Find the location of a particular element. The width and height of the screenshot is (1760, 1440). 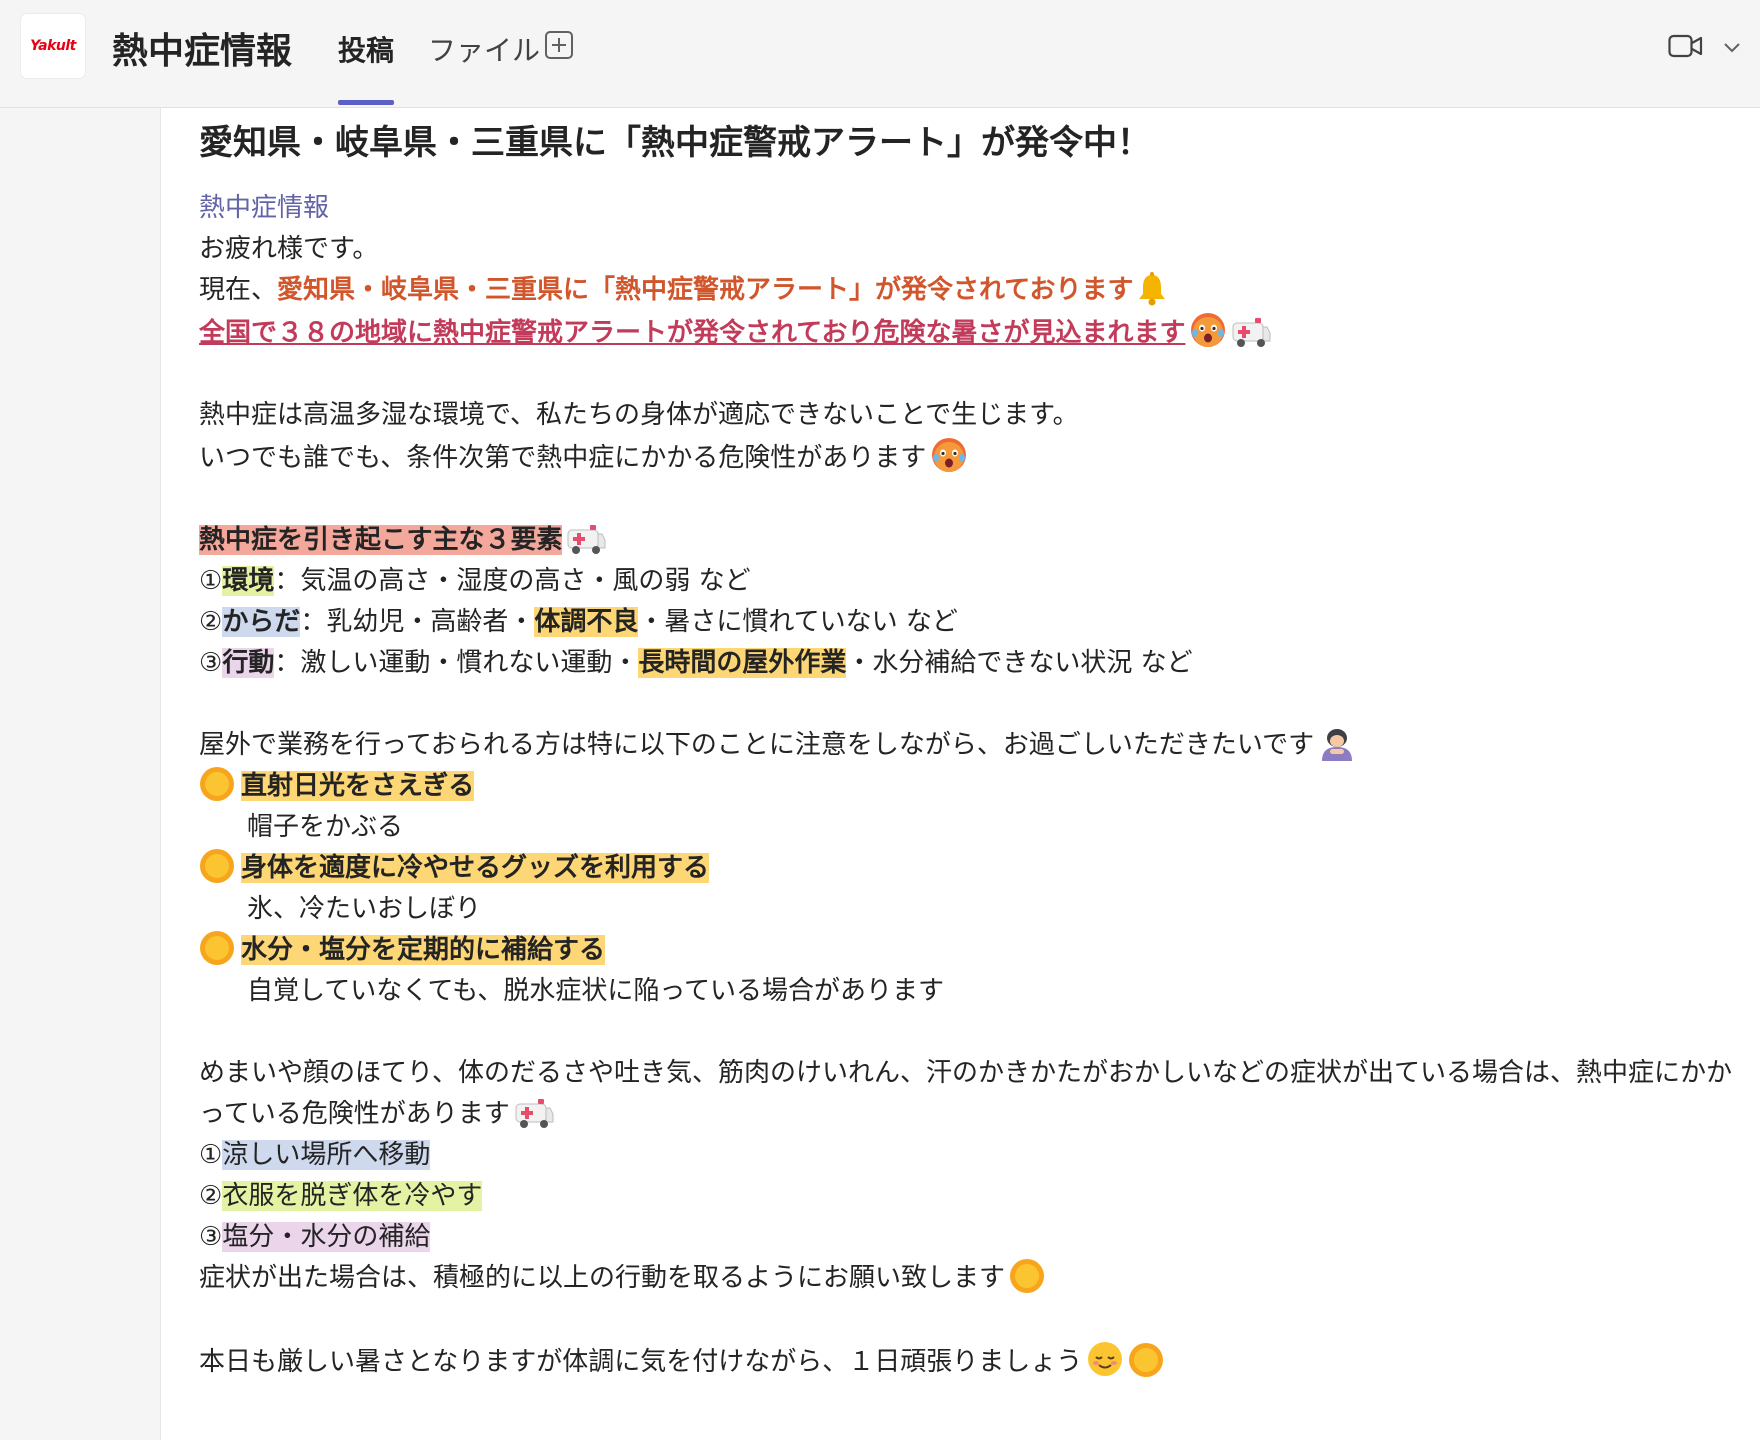

tab-posts: 投稿 is located at coordinates (366, 49).